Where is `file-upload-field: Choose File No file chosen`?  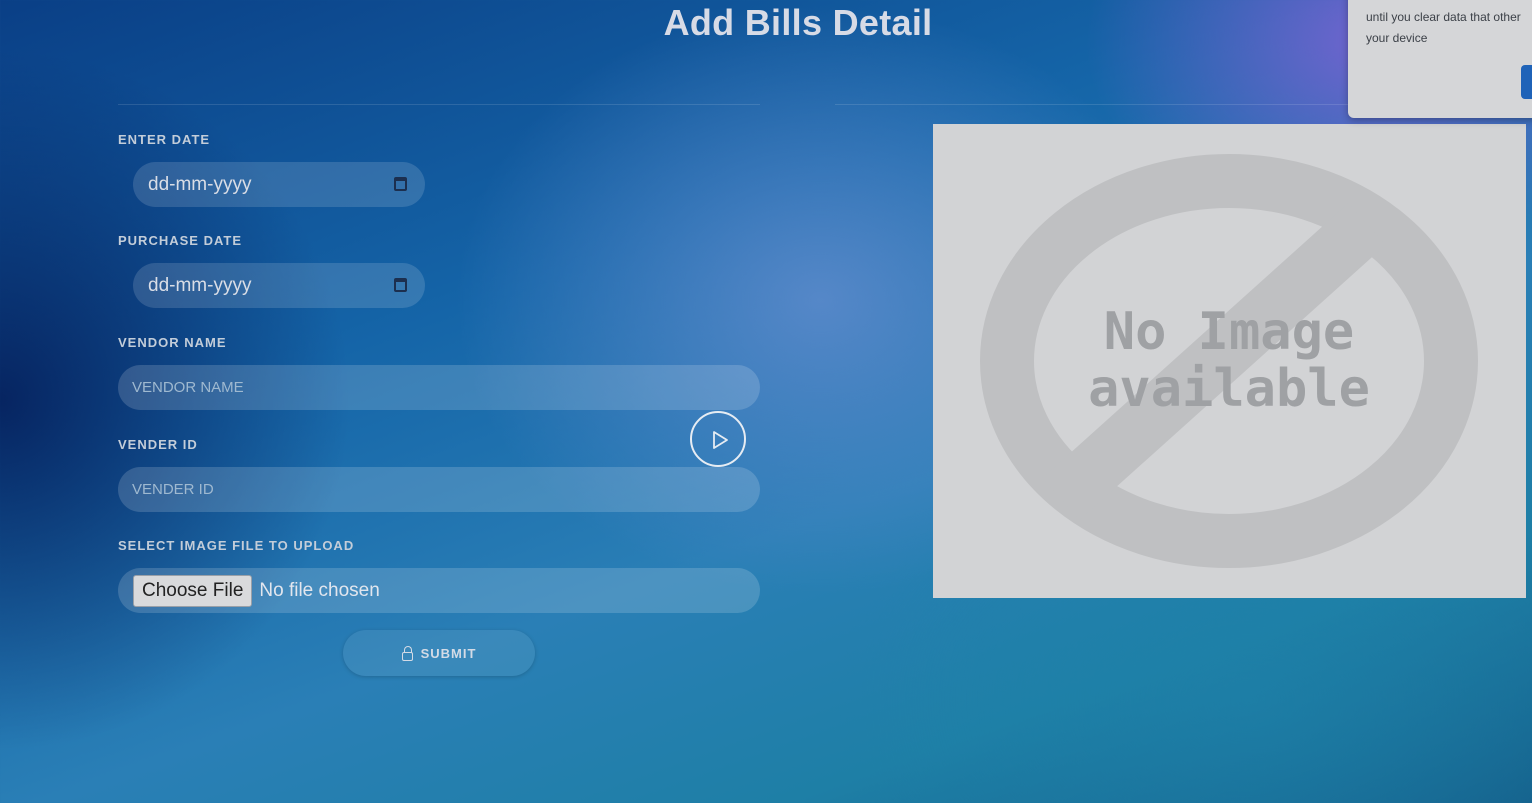 file-upload-field: Choose File No file chosen is located at coordinates (439, 590).